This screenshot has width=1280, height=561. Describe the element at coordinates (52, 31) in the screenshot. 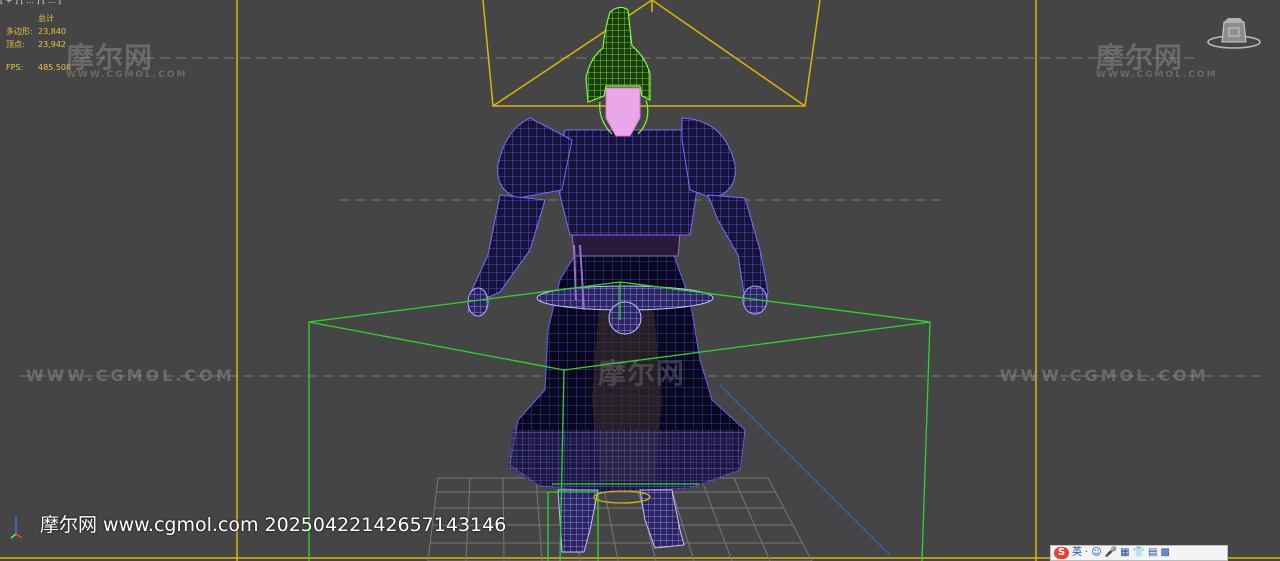

I see `stats-polys-value: 23,840` at that location.